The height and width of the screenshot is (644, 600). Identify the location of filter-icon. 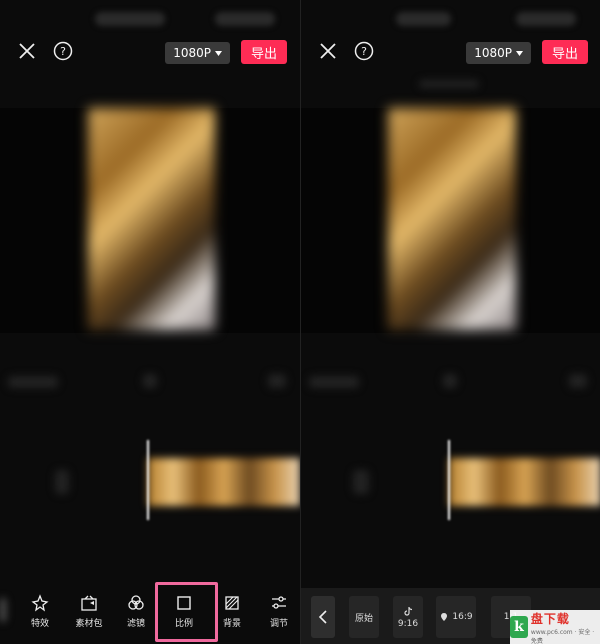
(136, 602).